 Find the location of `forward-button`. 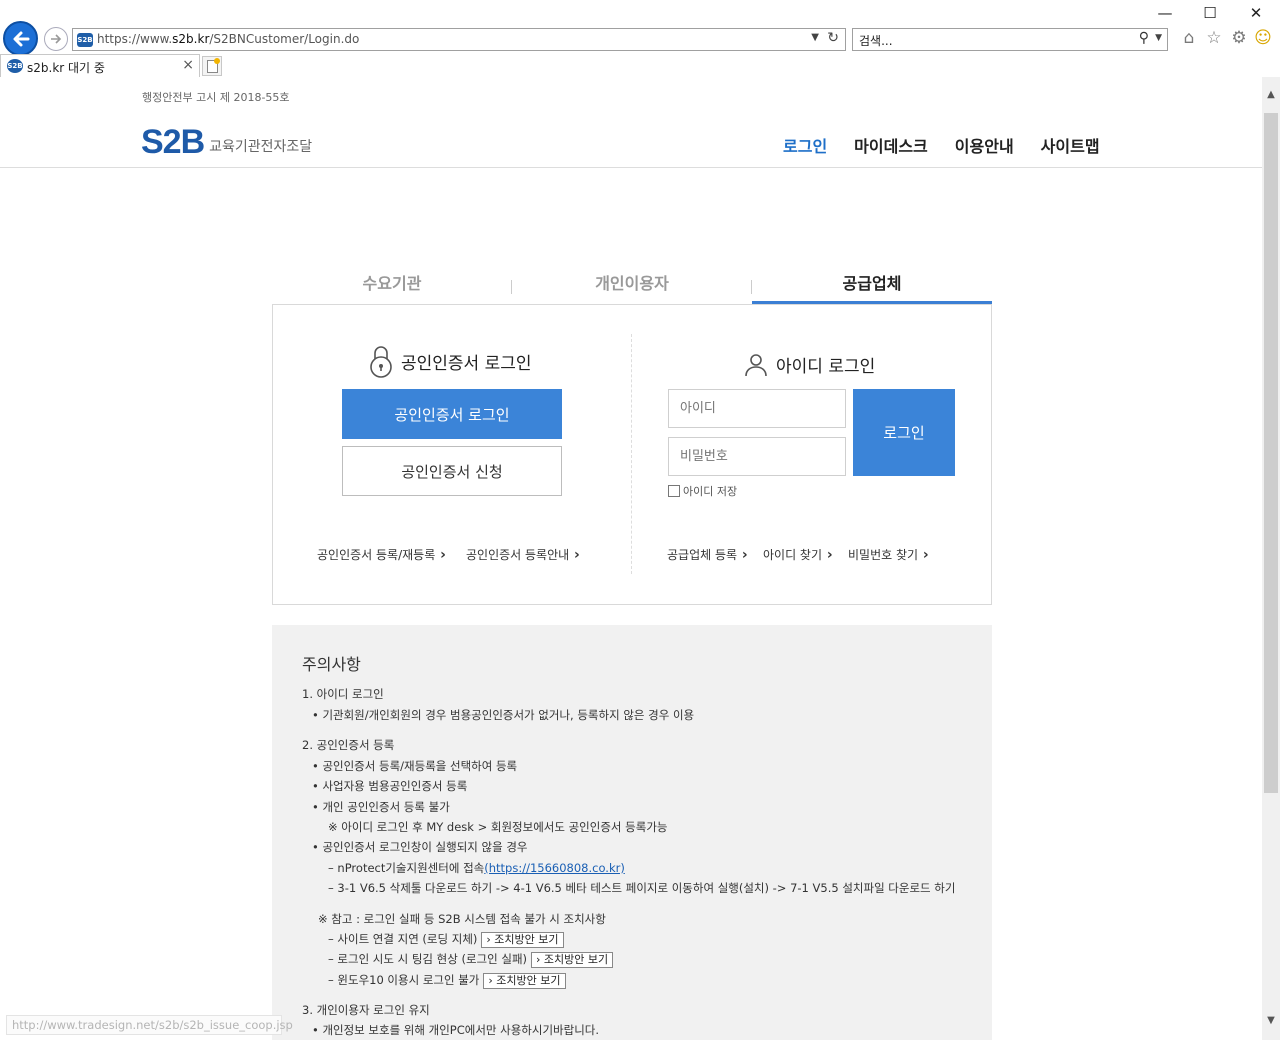

forward-button is located at coordinates (56, 39).